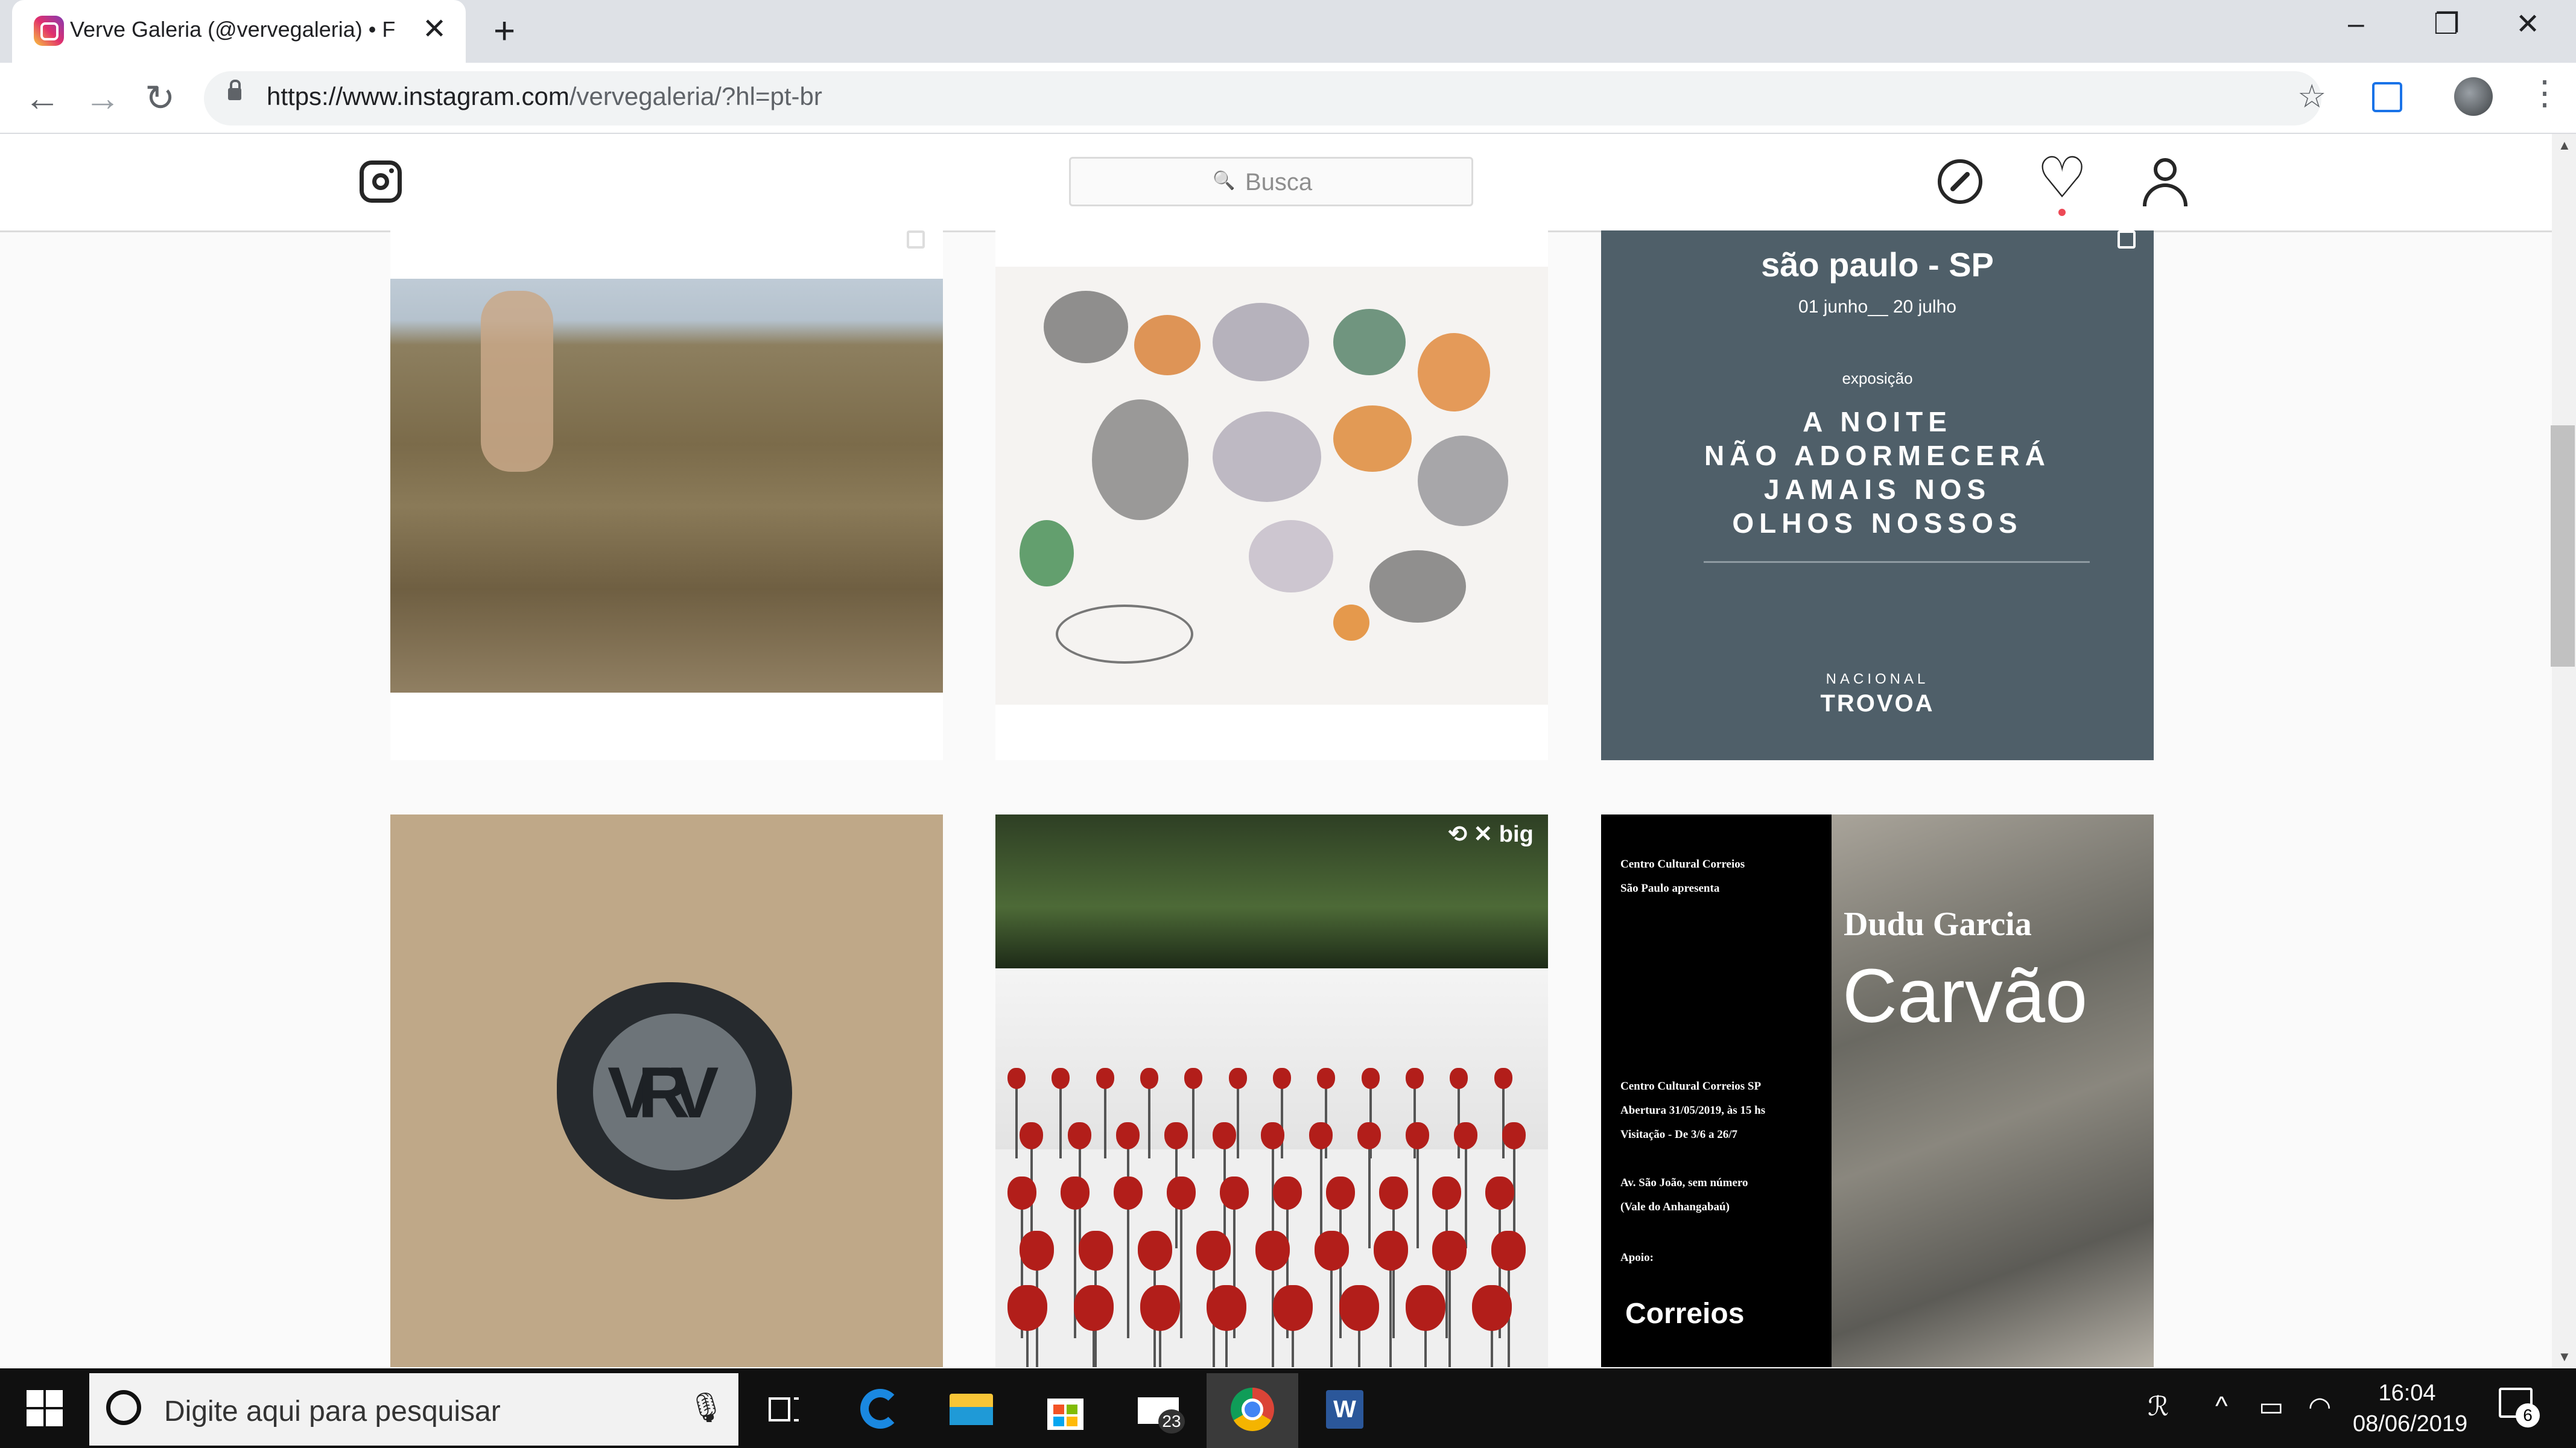 Image resolution: width=2576 pixels, height=1448 pixels. Describe the element at coordinates (1960, 181) in the screenshot. I see `explore-compass-icon` at that location.